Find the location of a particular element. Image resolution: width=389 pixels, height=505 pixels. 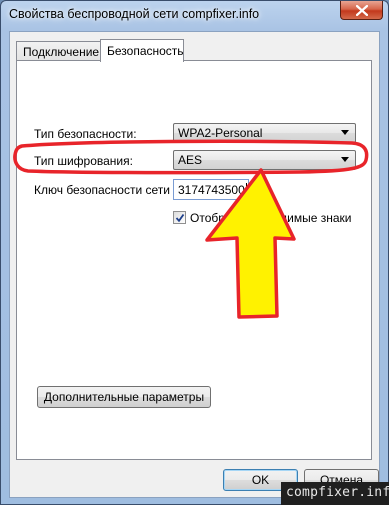

text-caret is located at coordinates (246, 189).